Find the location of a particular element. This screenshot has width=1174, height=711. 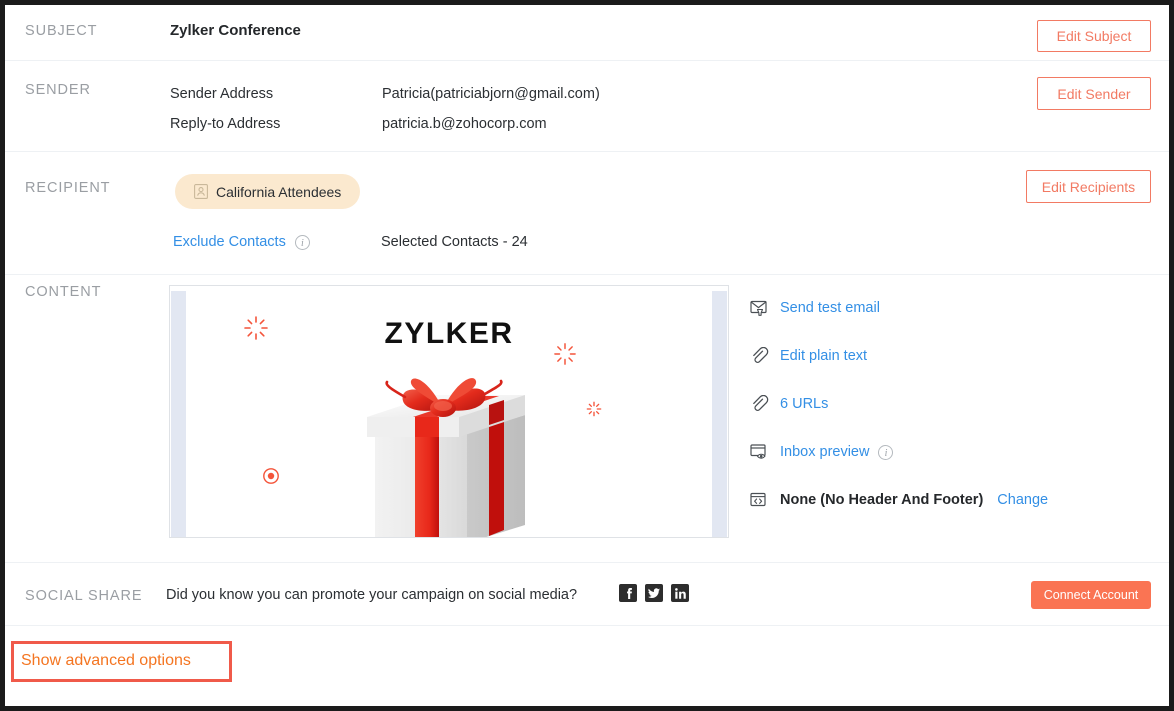

selected-contacts-count: Selected Contacts - 24 is located at coordinates (454, 242).